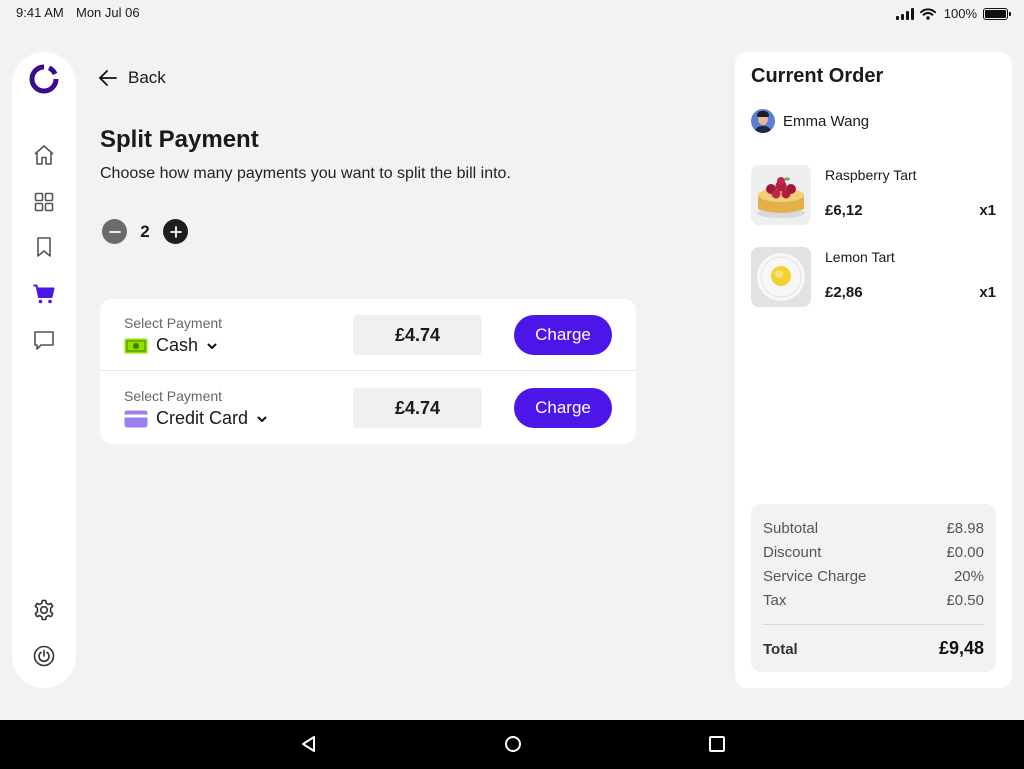  What do you see at coordinates (44, 610) in the screenshot?
I see `gear-icon` at bounding box center [44, 610].